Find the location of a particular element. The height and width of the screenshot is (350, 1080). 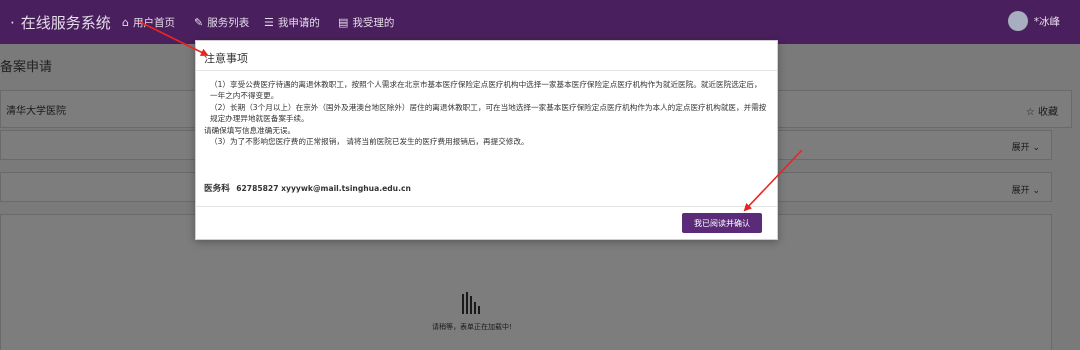

nav-service-list: ✎ 服务列表 is located at coordinates (221, 22).